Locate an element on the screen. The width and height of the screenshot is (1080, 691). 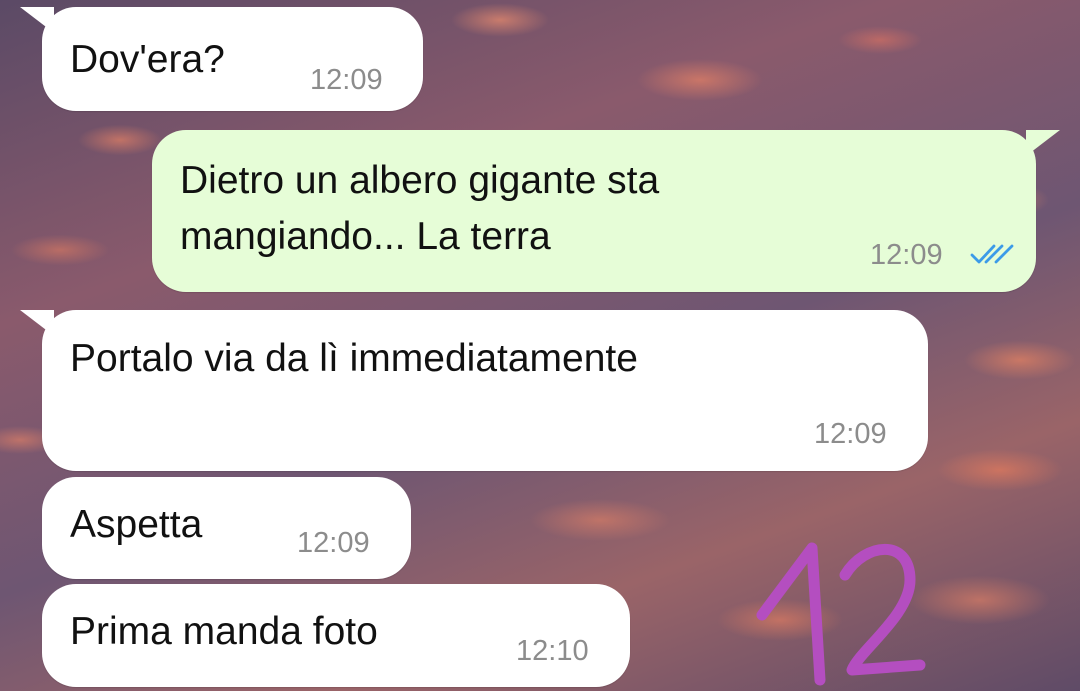
message-bubble-incoming: Prima manda foto 12:10 is located at coordinates (336, 635).